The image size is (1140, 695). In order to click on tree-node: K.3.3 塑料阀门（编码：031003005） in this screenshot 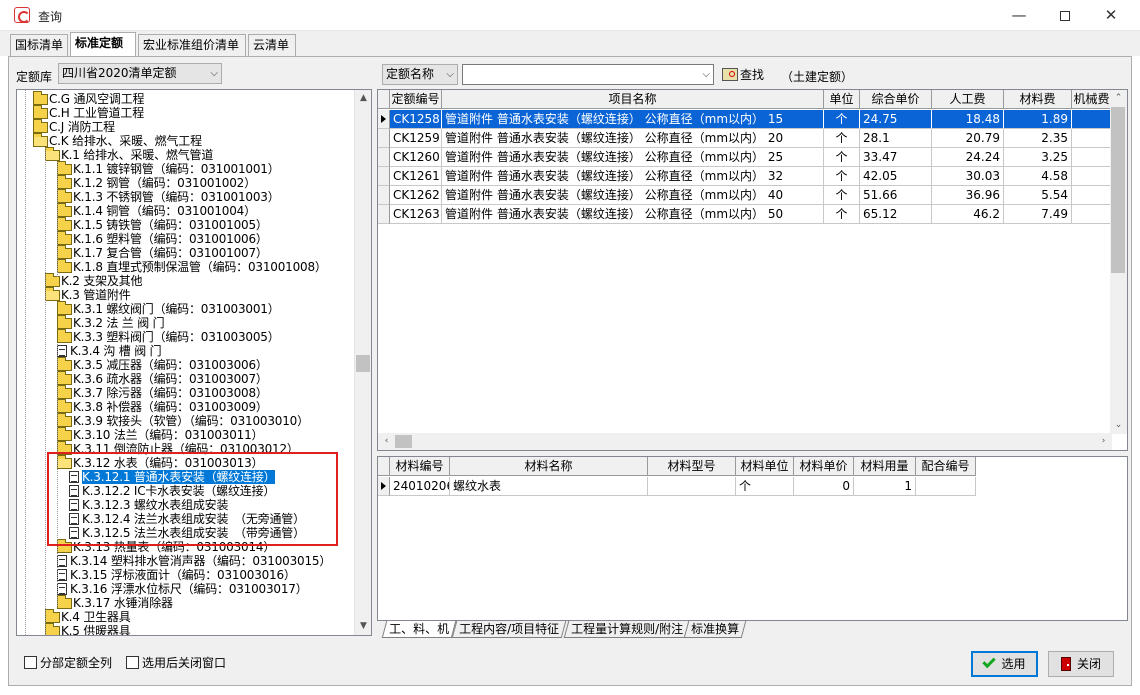, I will do `click(168, 336)`.